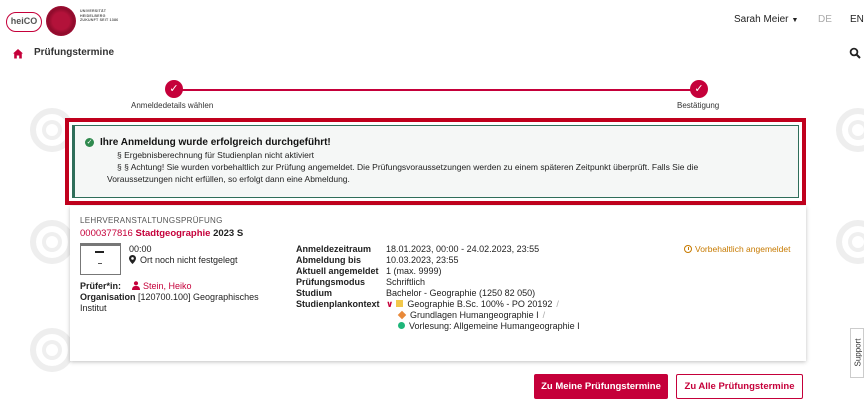  What do you see at coordinates (172, 233) in the screenshot?
I see `exam-name-link: Stadtgeographie` at bounding box center [172, 233].